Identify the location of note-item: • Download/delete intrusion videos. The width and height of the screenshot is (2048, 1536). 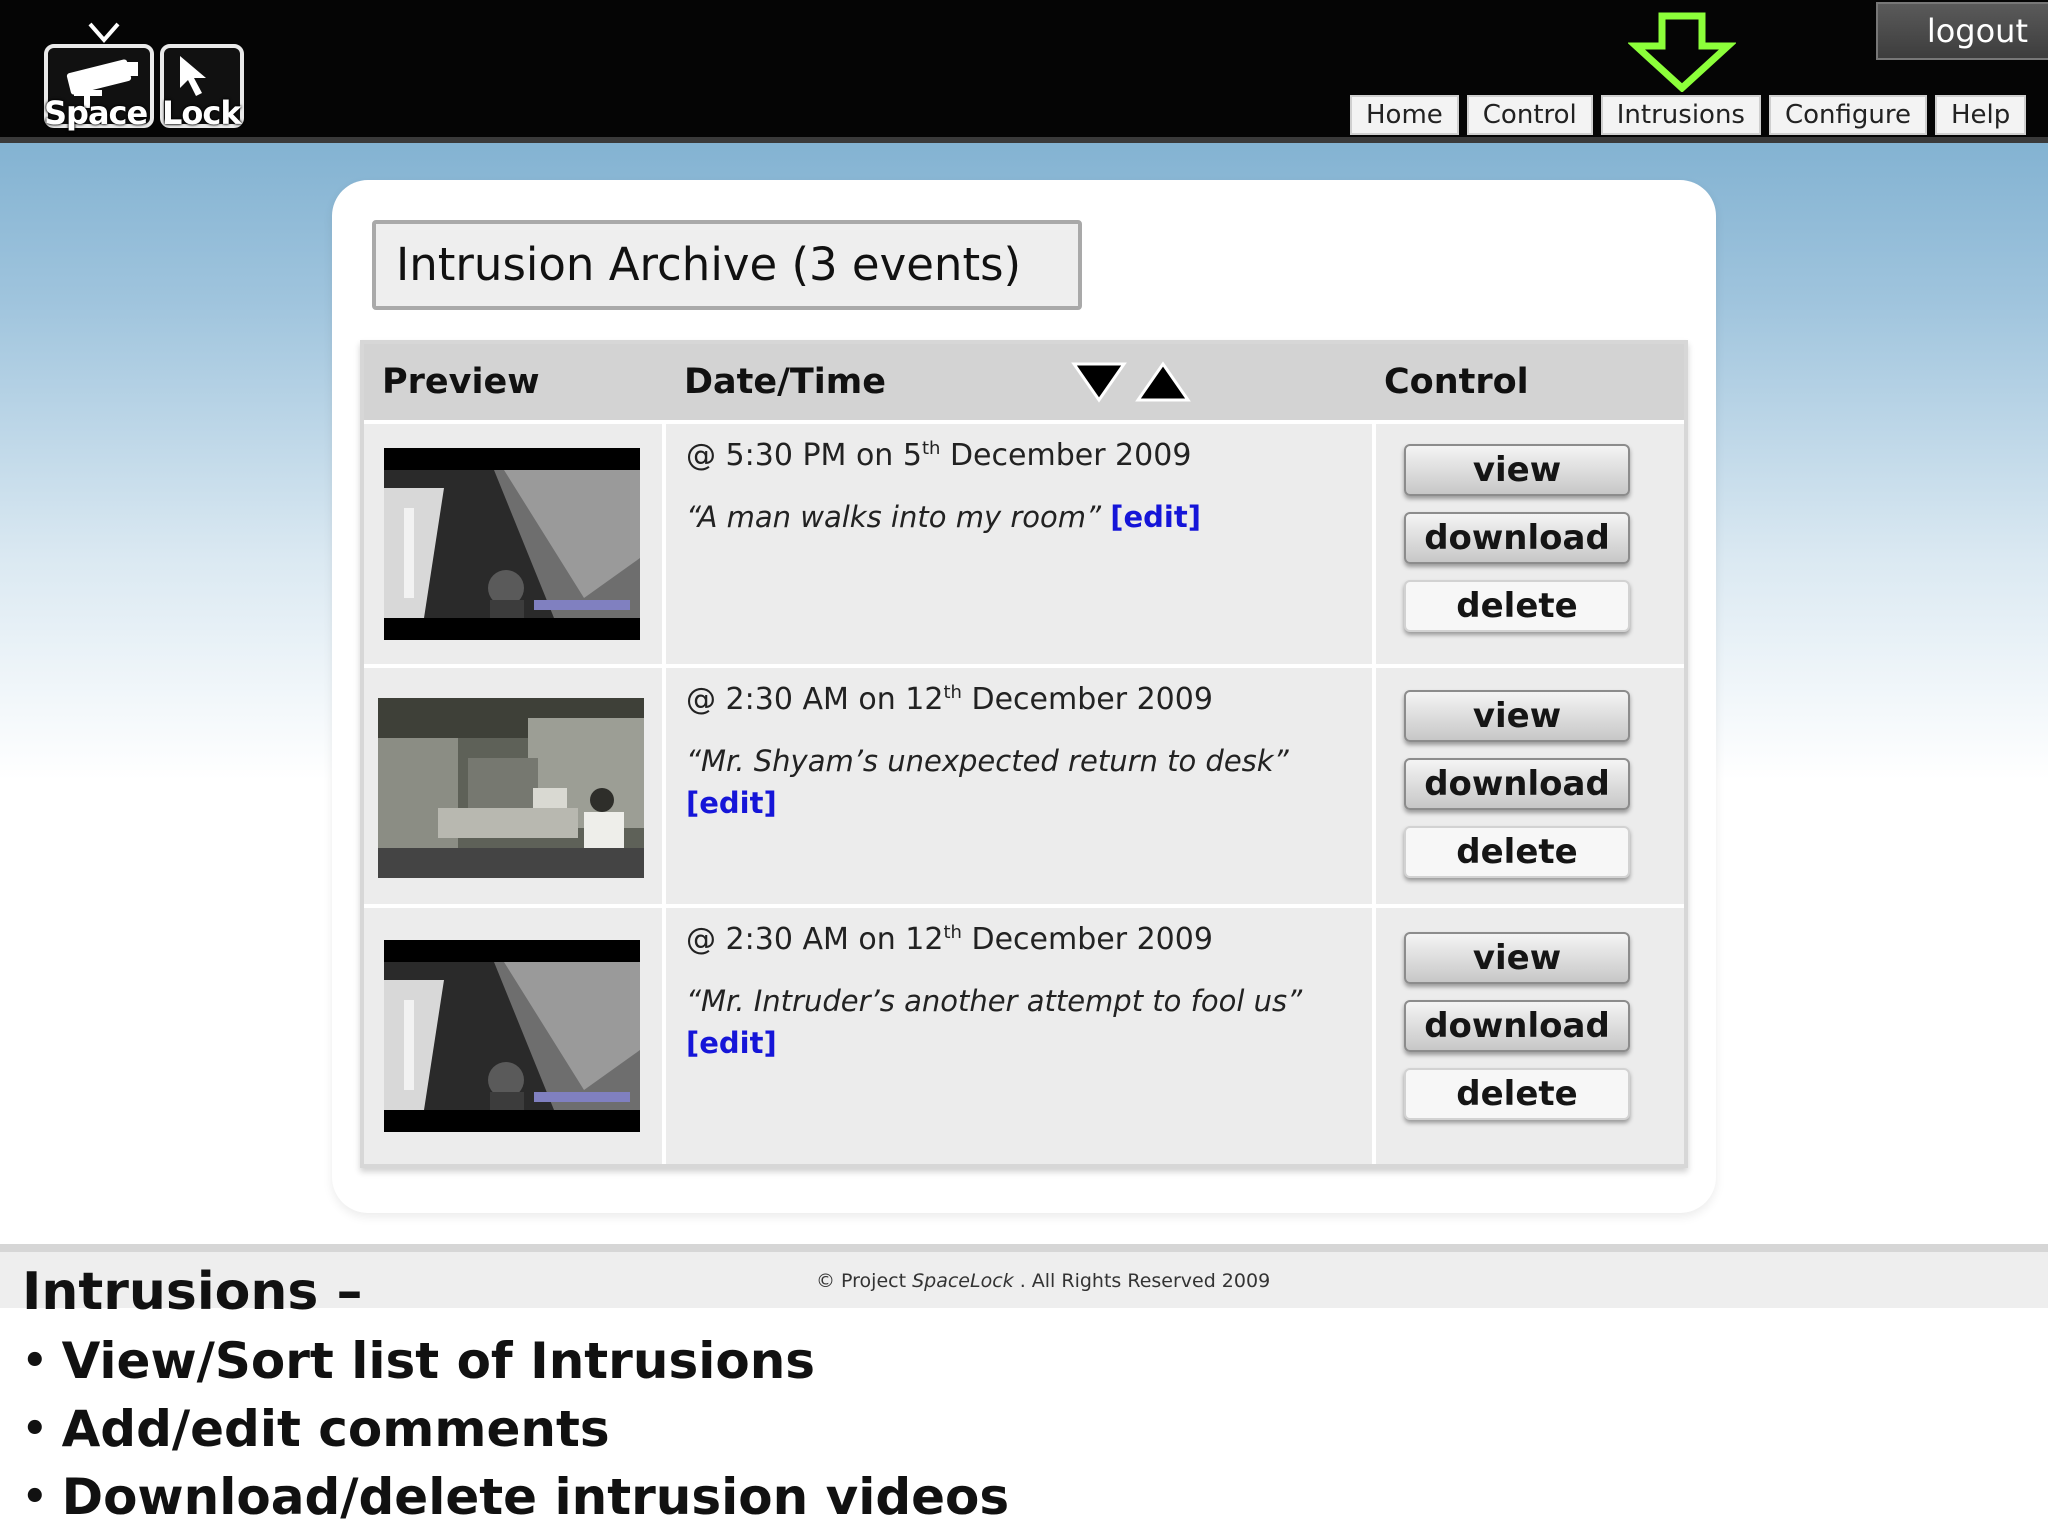
(516, 1497).